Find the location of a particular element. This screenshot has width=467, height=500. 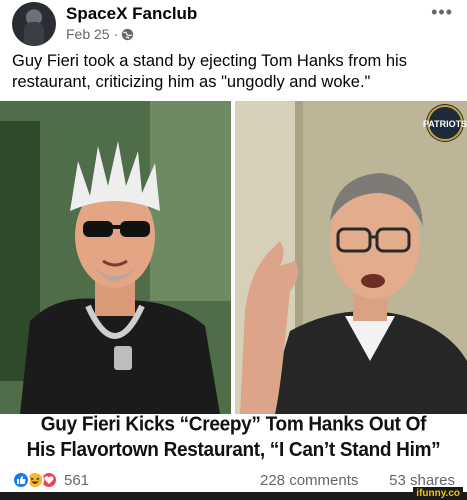

group-avatar is located at coordinates (34, 24).